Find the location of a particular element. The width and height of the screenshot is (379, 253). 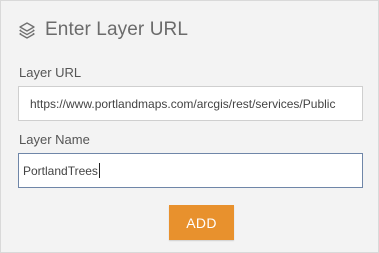

panel-header: Enter Layer URL is located at coordinates (102, 30).